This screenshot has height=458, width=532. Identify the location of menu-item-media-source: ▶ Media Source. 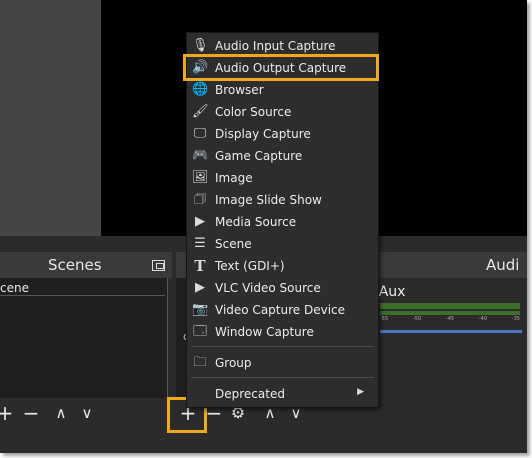
(282, 222).